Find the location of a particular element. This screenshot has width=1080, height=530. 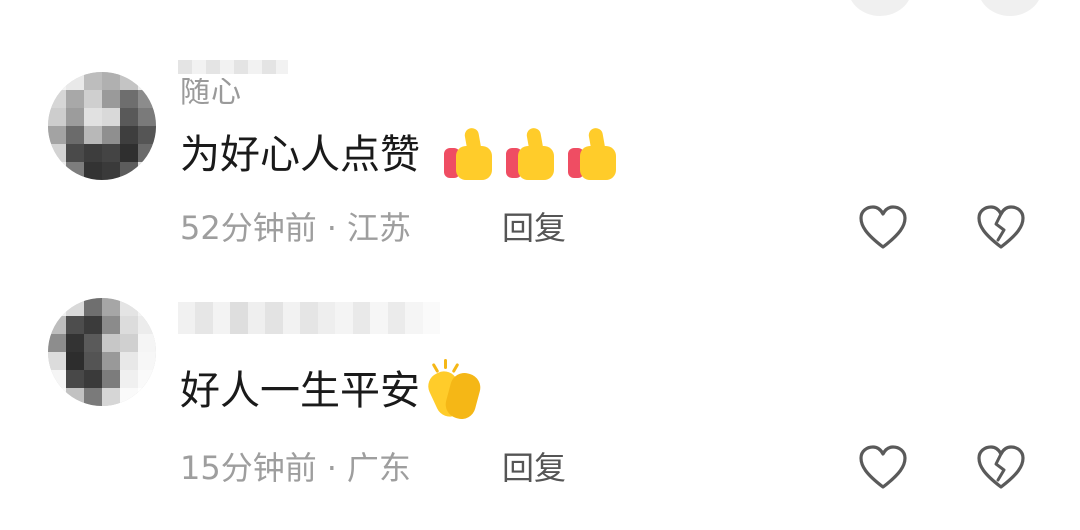

comment-meta: 15分钟前 · 广东 is located at coordinates (295, 468).